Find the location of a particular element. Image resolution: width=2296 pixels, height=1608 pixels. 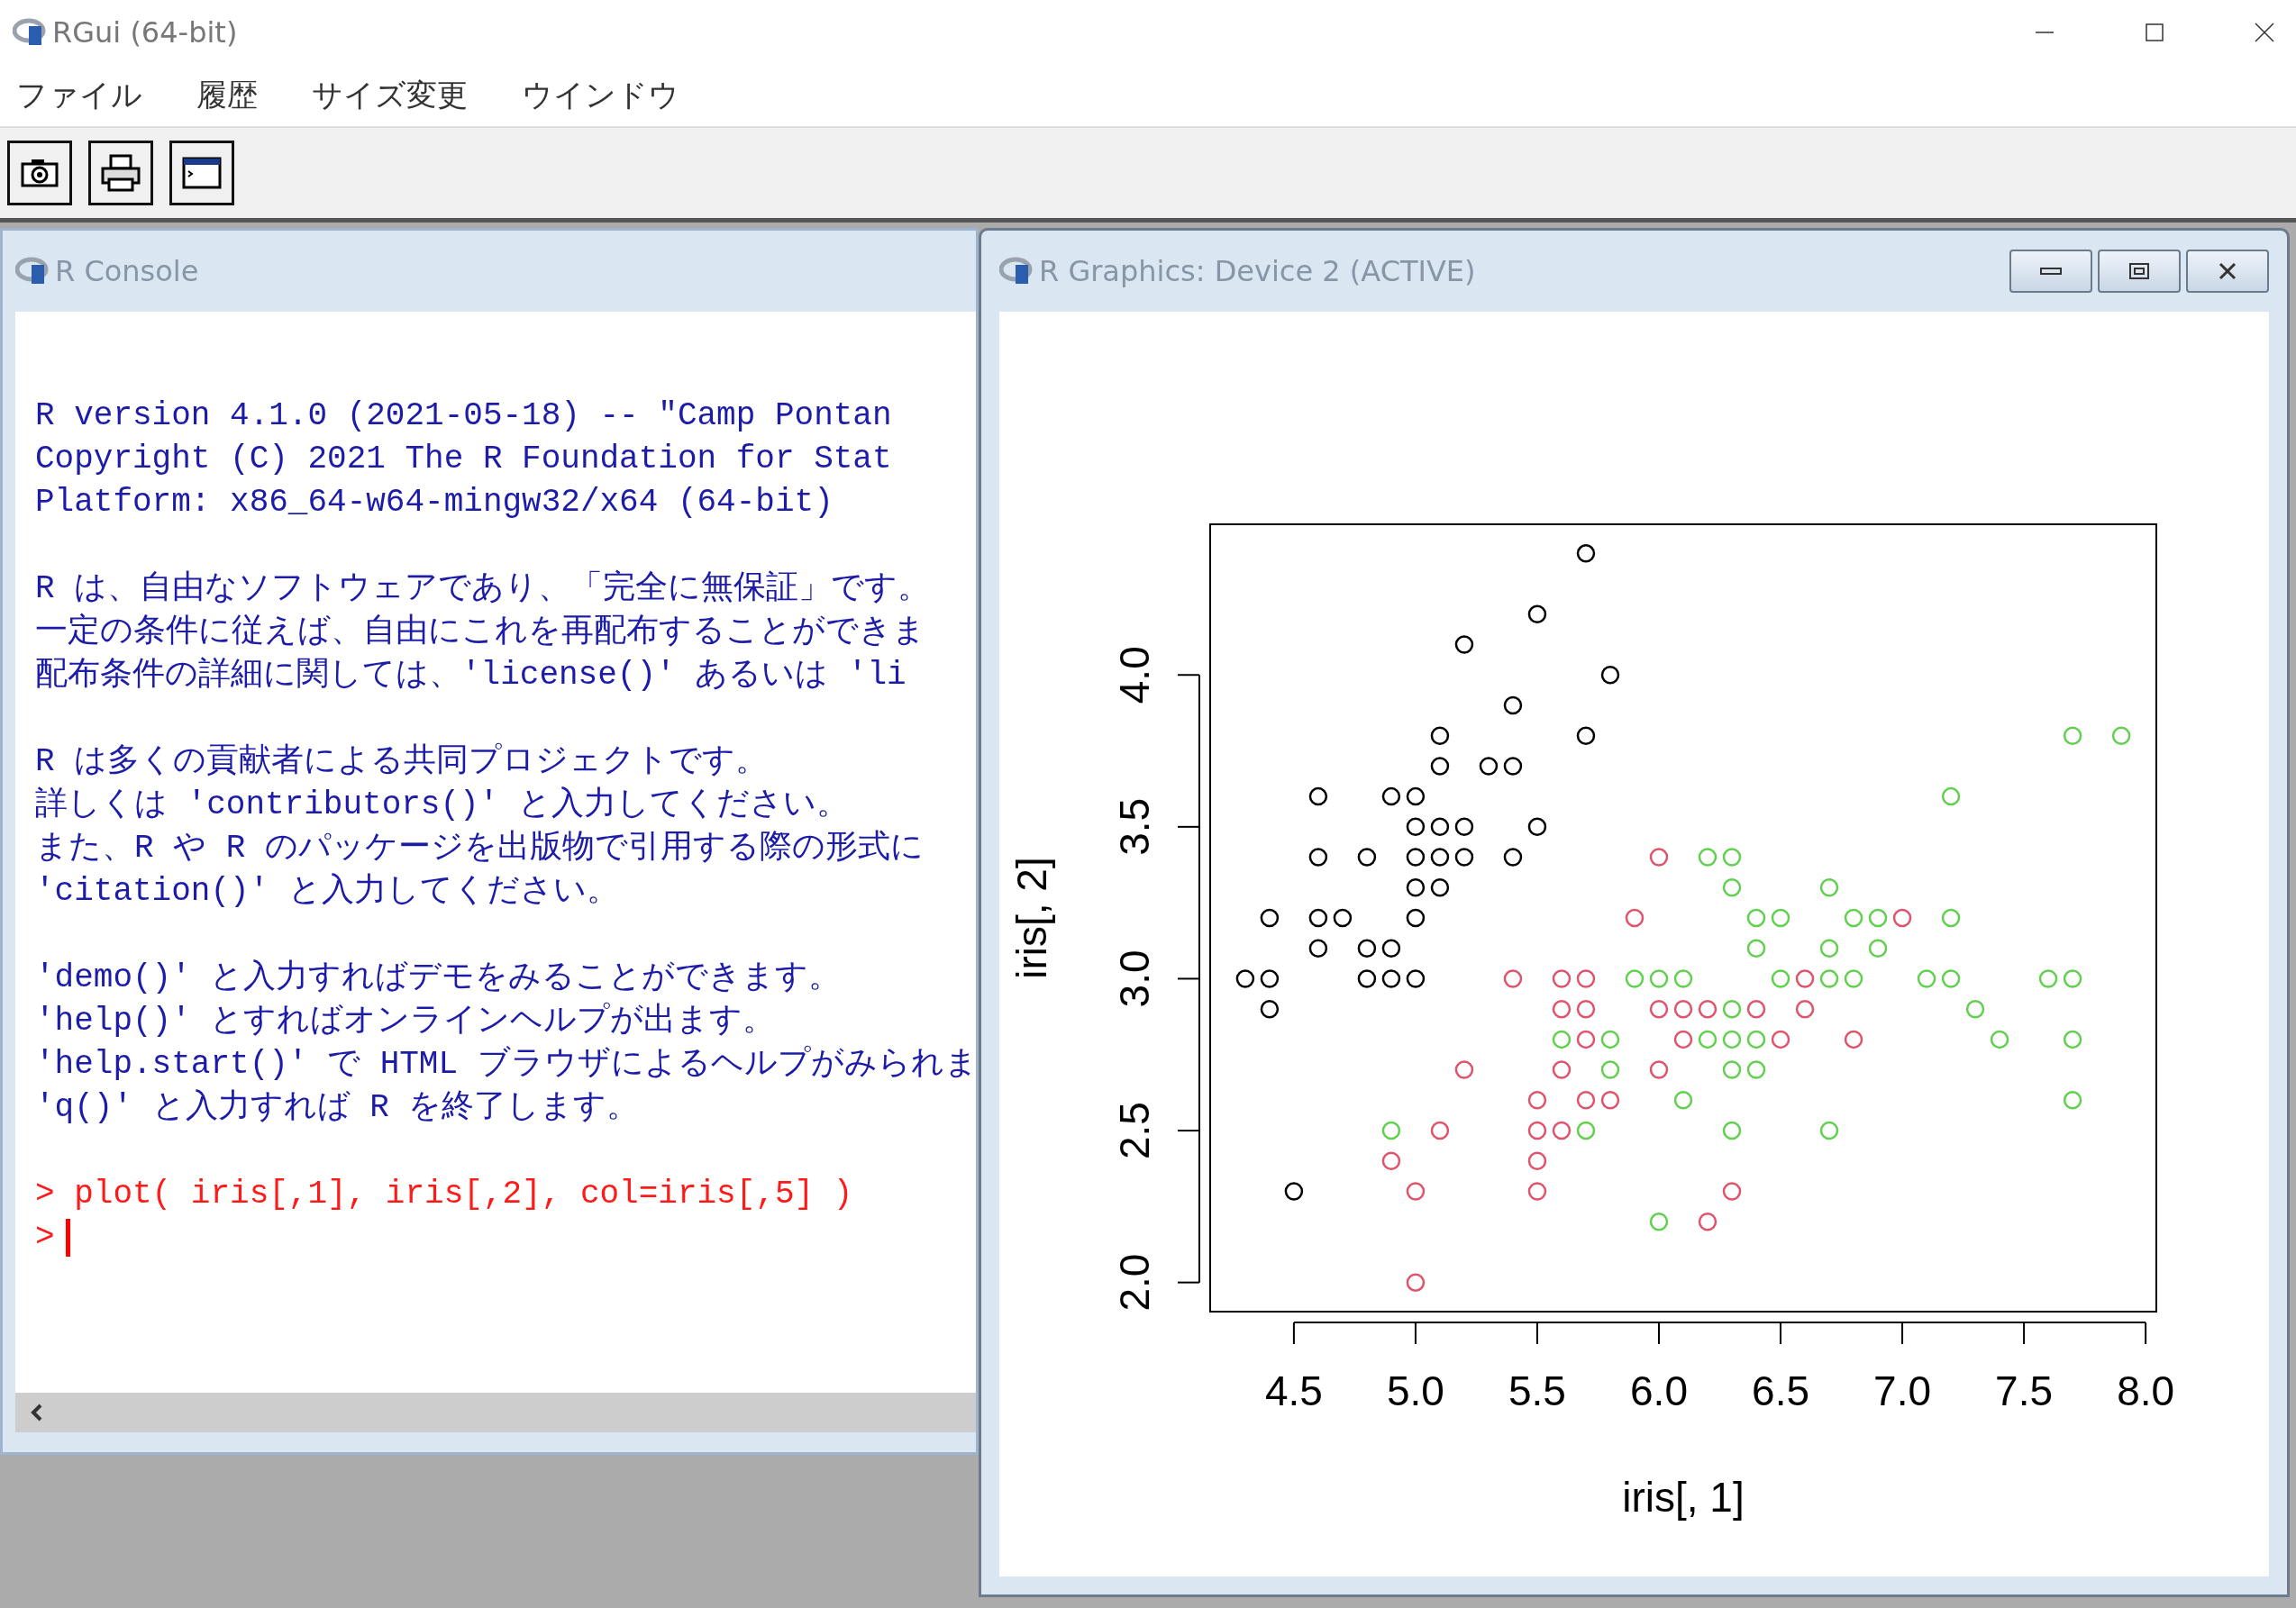

y-axis-label: iris[, 2] is located at coordinates (1031, 918).